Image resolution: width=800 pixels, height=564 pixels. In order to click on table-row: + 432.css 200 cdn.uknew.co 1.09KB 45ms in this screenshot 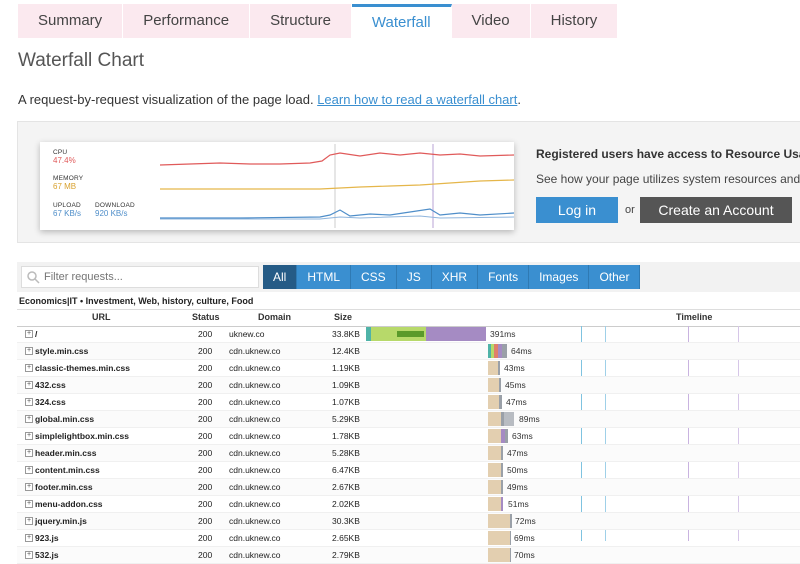, I will do `click(408, 385)`.